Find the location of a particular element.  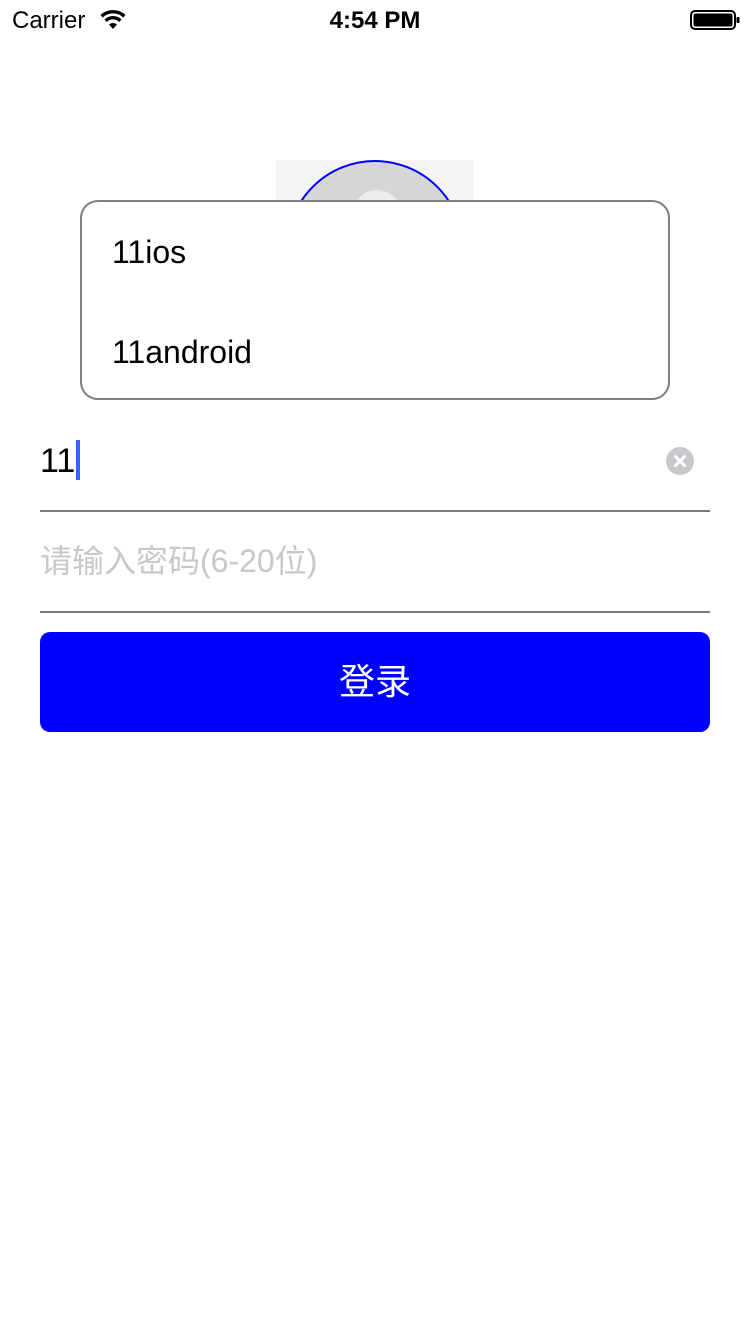

password-input: 请输入密码(6-20位) is located at coordinates (375, 564).